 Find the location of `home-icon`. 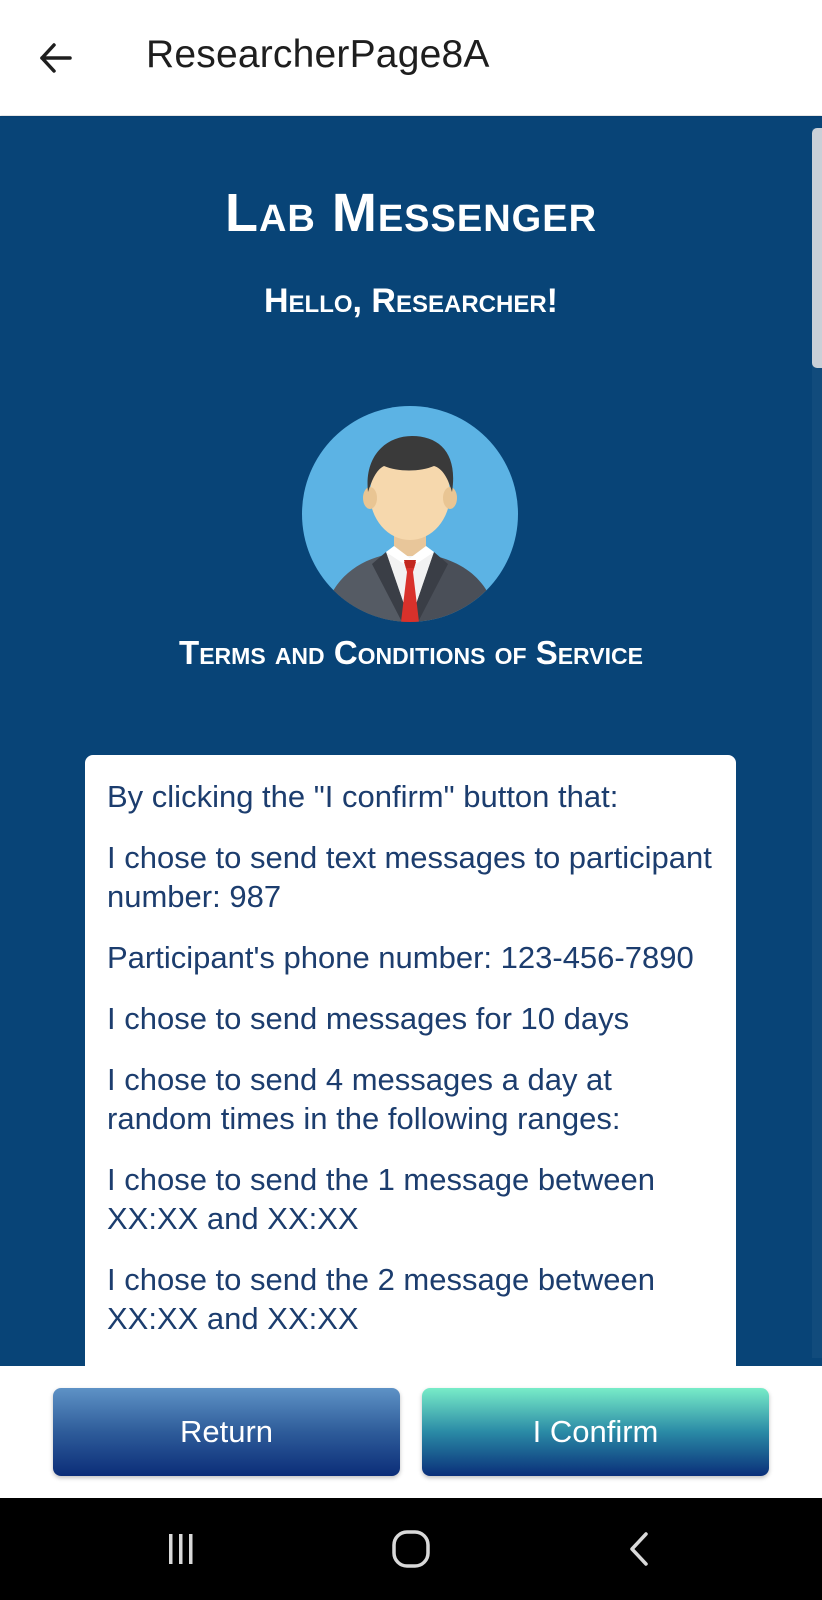

home-icon is located at coordinates (411, 1549).